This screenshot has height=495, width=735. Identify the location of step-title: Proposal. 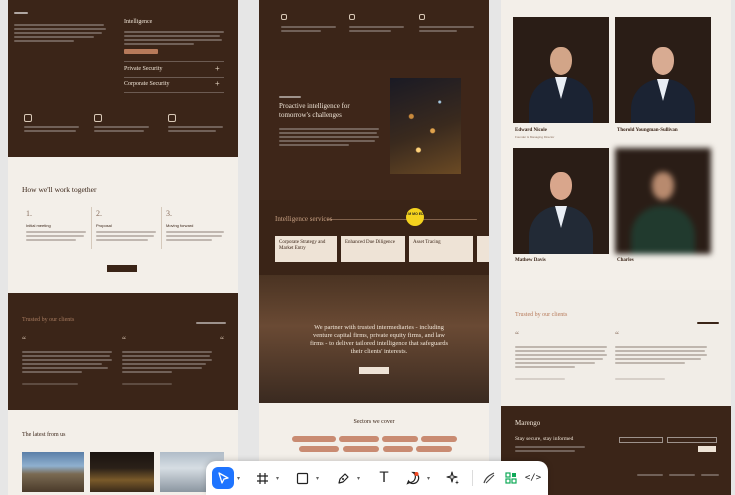
(104, 225).